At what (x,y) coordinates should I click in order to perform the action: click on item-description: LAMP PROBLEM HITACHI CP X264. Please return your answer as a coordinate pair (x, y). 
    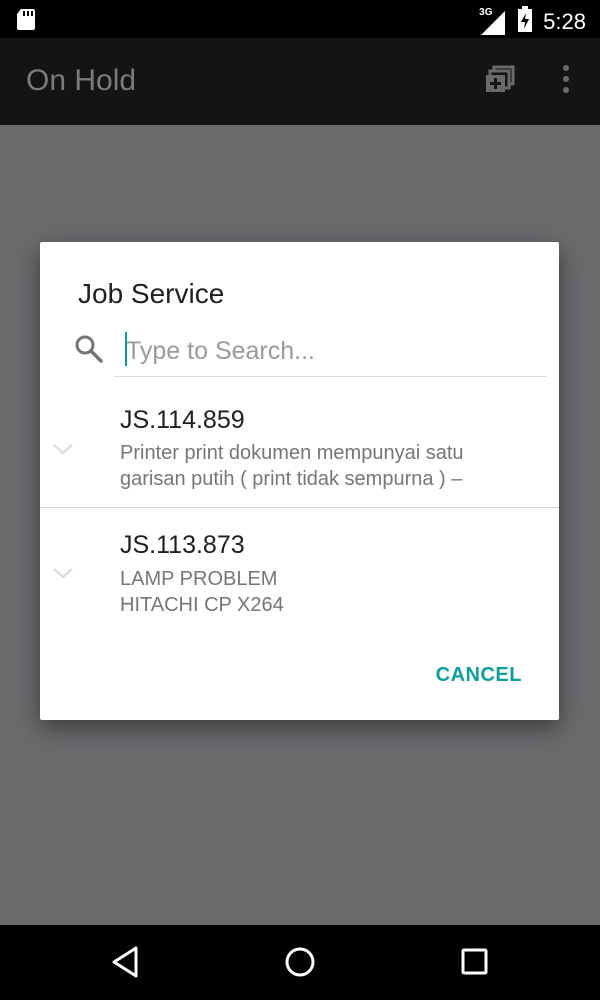
    Looking at the image, I should click on (330, 592).